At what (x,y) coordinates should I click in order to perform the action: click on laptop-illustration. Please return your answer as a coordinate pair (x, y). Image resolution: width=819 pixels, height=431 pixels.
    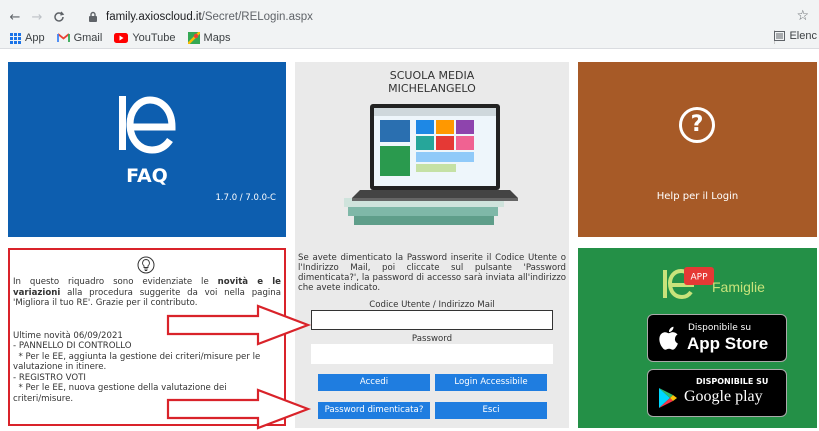
    Looking at the image, I should click on (431, 164).